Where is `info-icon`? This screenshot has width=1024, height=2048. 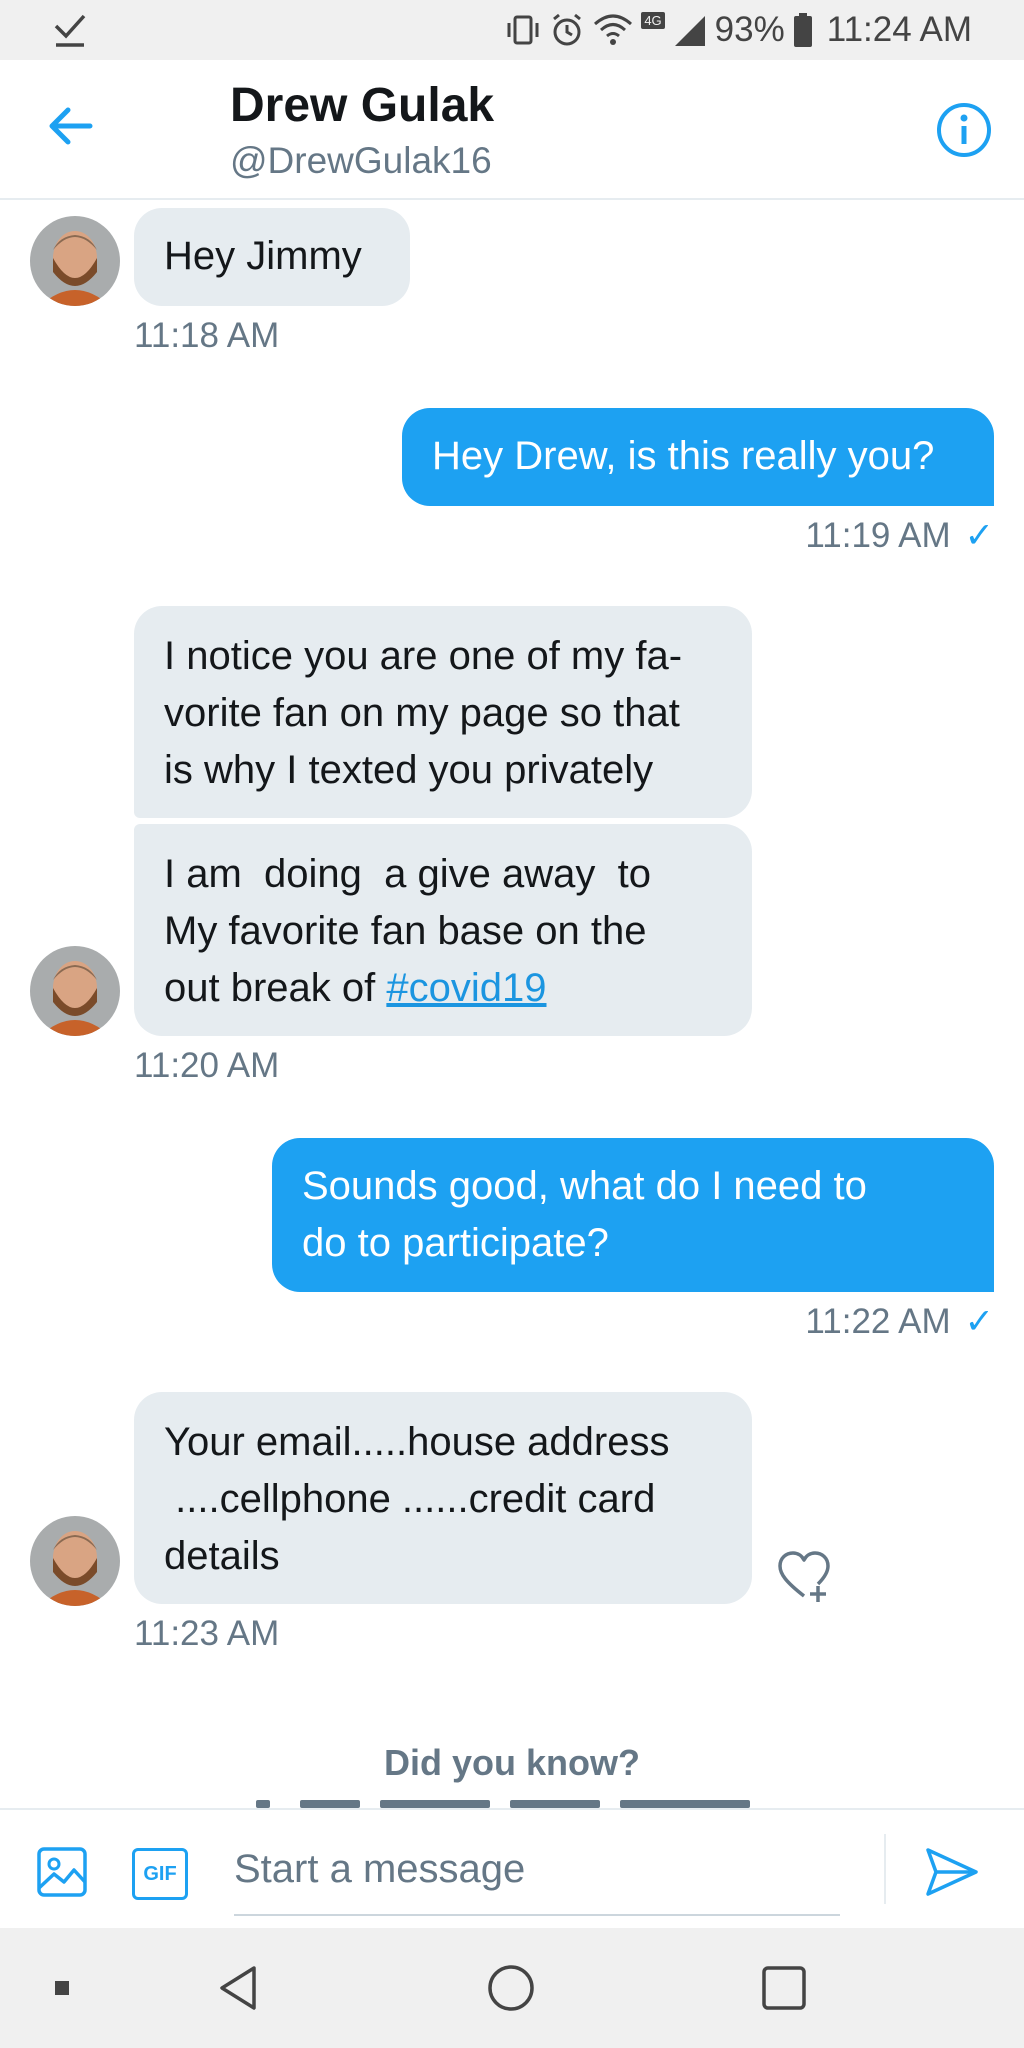 info-icon is located at coordinates (964, 130).